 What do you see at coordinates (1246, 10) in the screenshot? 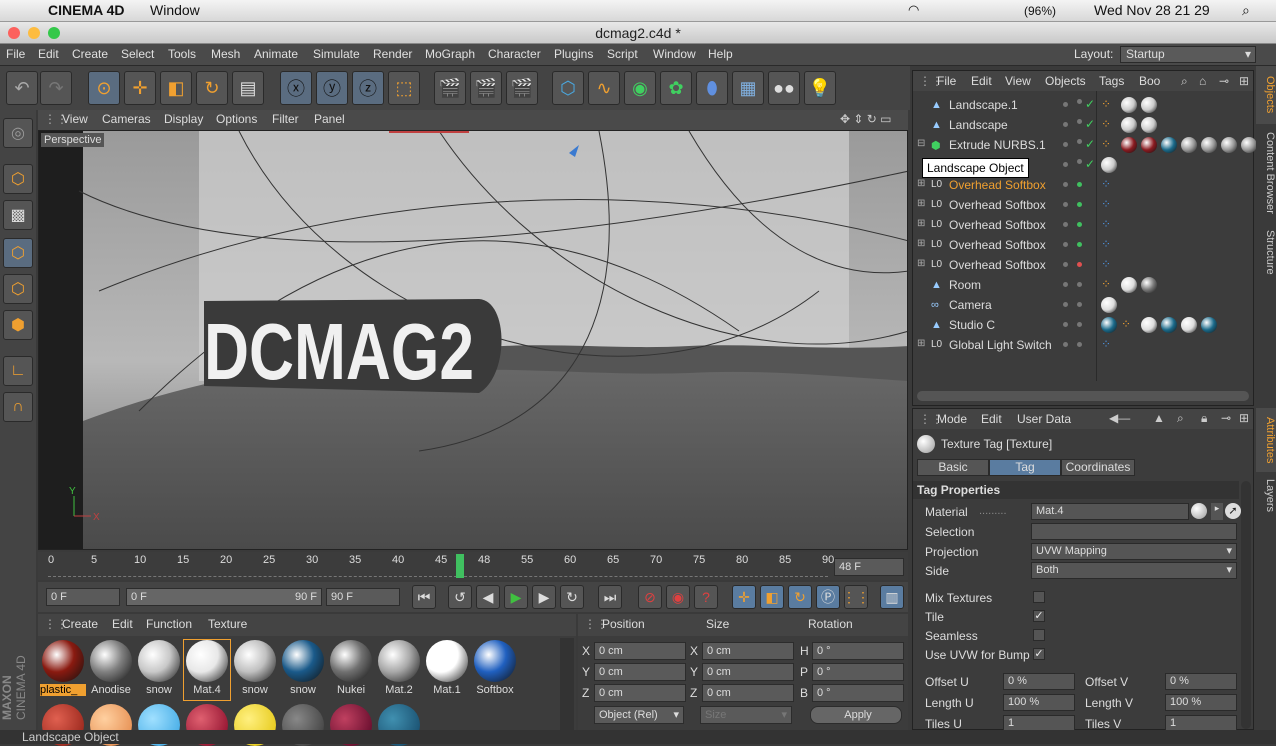
I see `spotlight-icon: ⌕` at bounding box center [1246, 10].